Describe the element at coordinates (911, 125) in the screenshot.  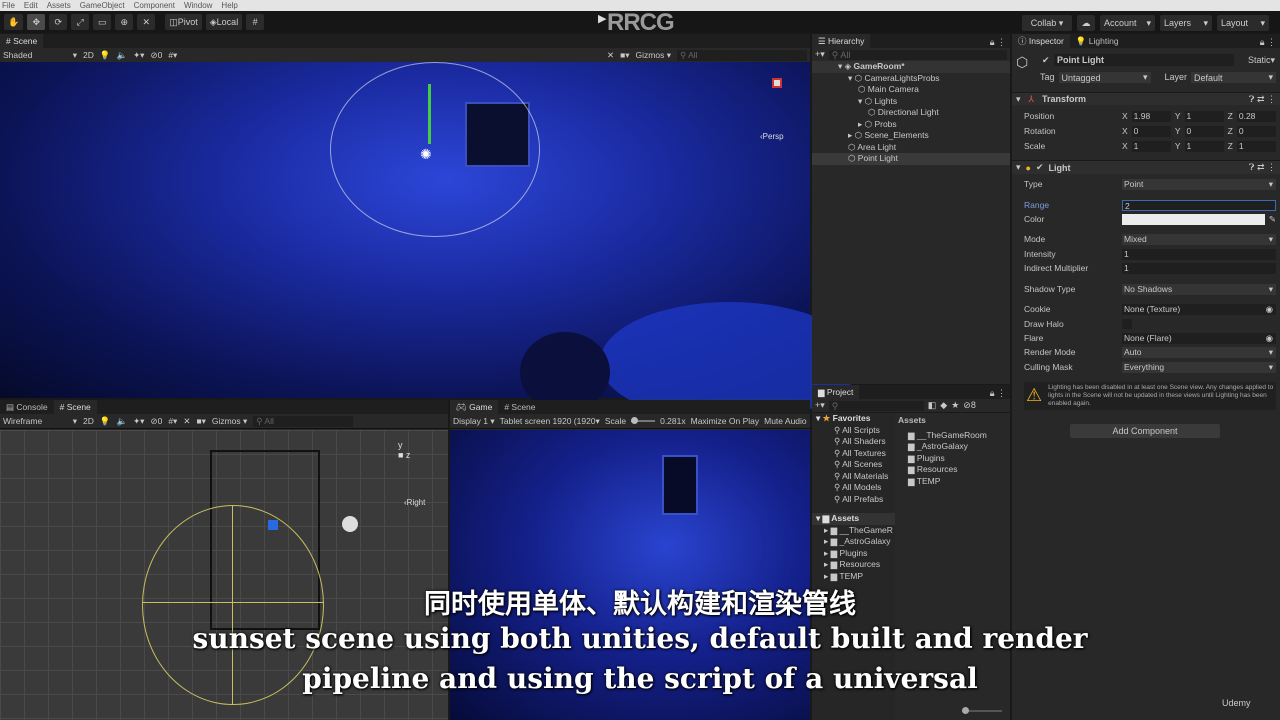
I see `hierarchy-item: ▸ ⬡ Probs` at that location.